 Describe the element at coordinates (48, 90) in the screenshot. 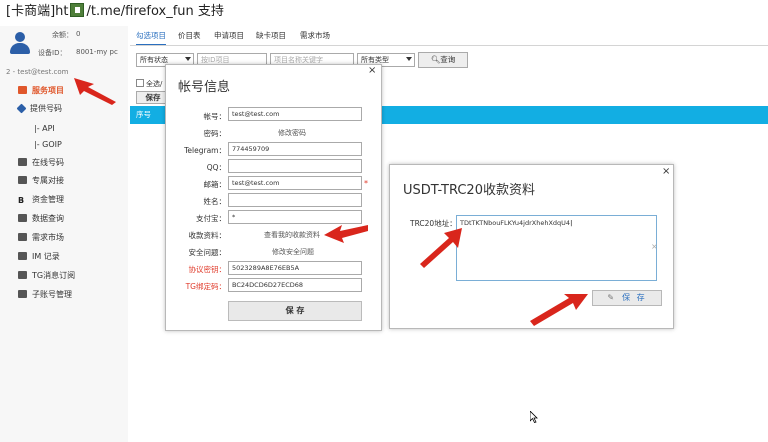

I see `sidebar-item-label: 服务项目` at that location.